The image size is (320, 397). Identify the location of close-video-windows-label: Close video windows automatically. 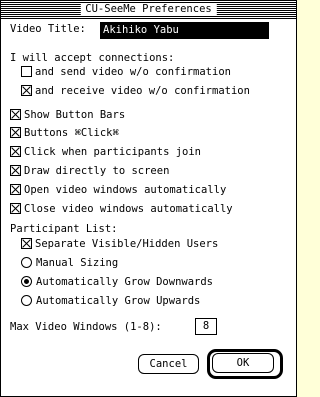
(128, 208).